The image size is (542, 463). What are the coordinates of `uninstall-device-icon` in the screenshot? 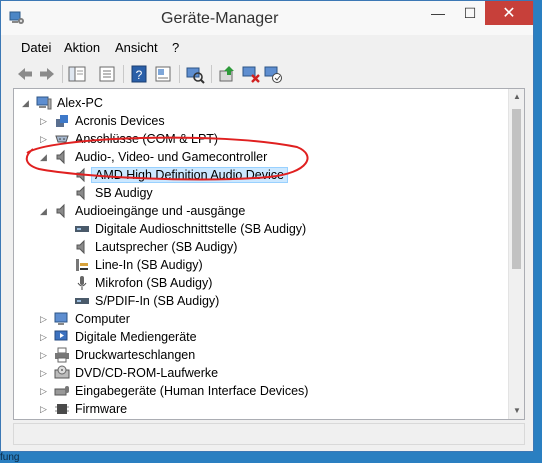 It's located at (273, 74).